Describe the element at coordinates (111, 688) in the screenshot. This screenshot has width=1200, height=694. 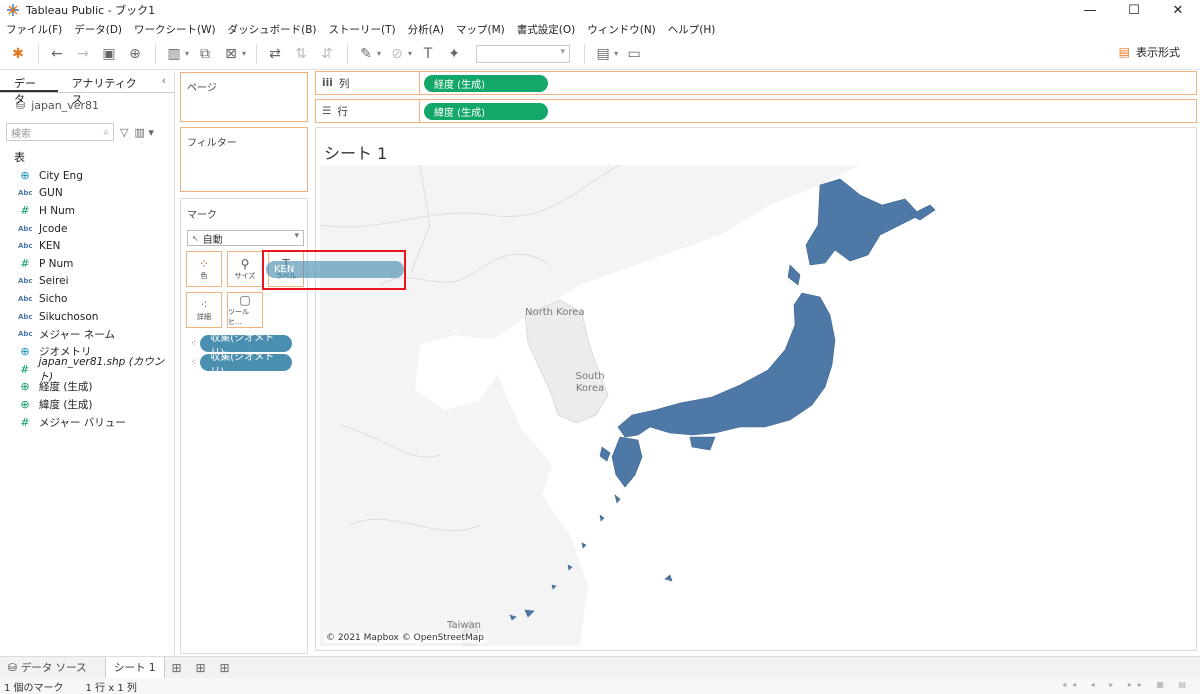
I see `rows-columns-count: 1 行 x 1 列` at that location.